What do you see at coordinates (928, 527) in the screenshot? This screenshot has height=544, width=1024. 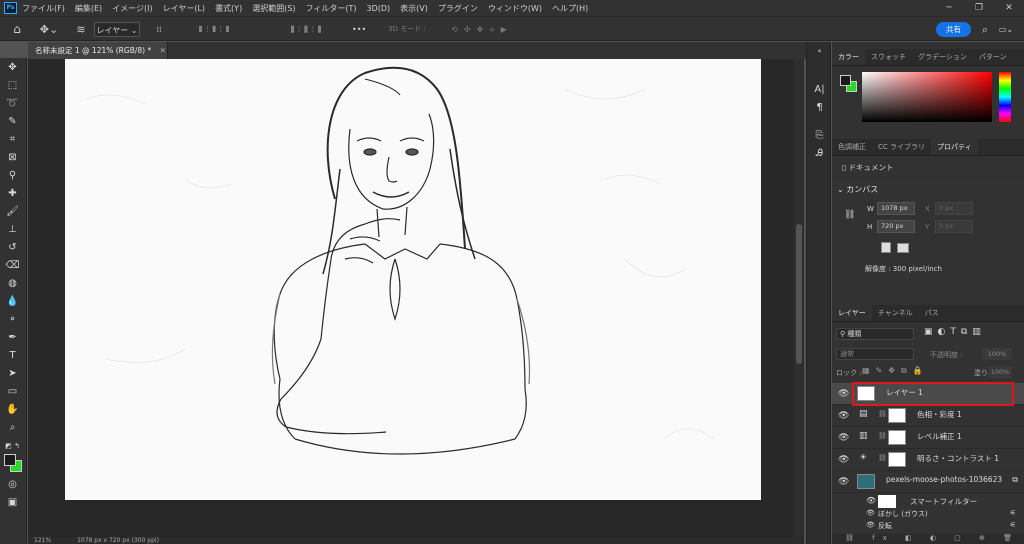 I see `filter-row-invert: 👁 反転 ⚟` at bounding box center [928, 527].